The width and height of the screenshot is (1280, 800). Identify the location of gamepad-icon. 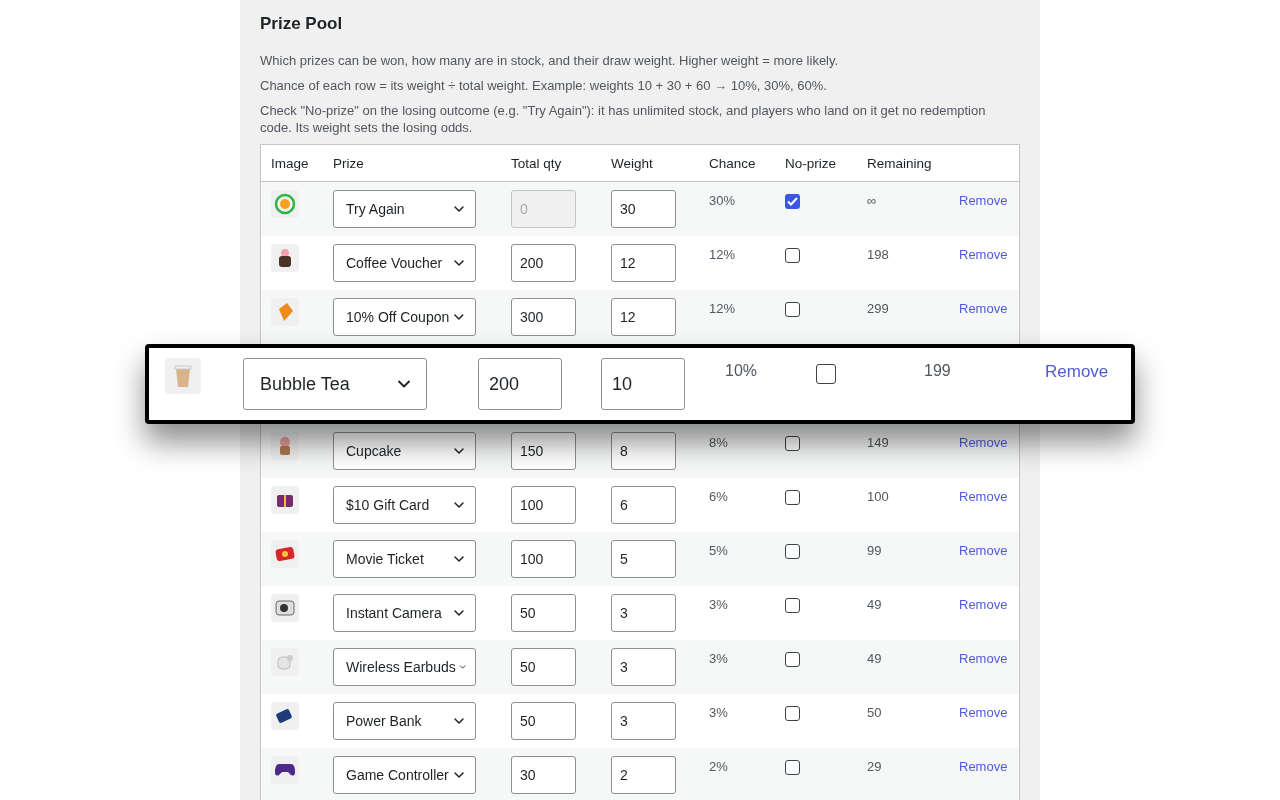
(285, 770).